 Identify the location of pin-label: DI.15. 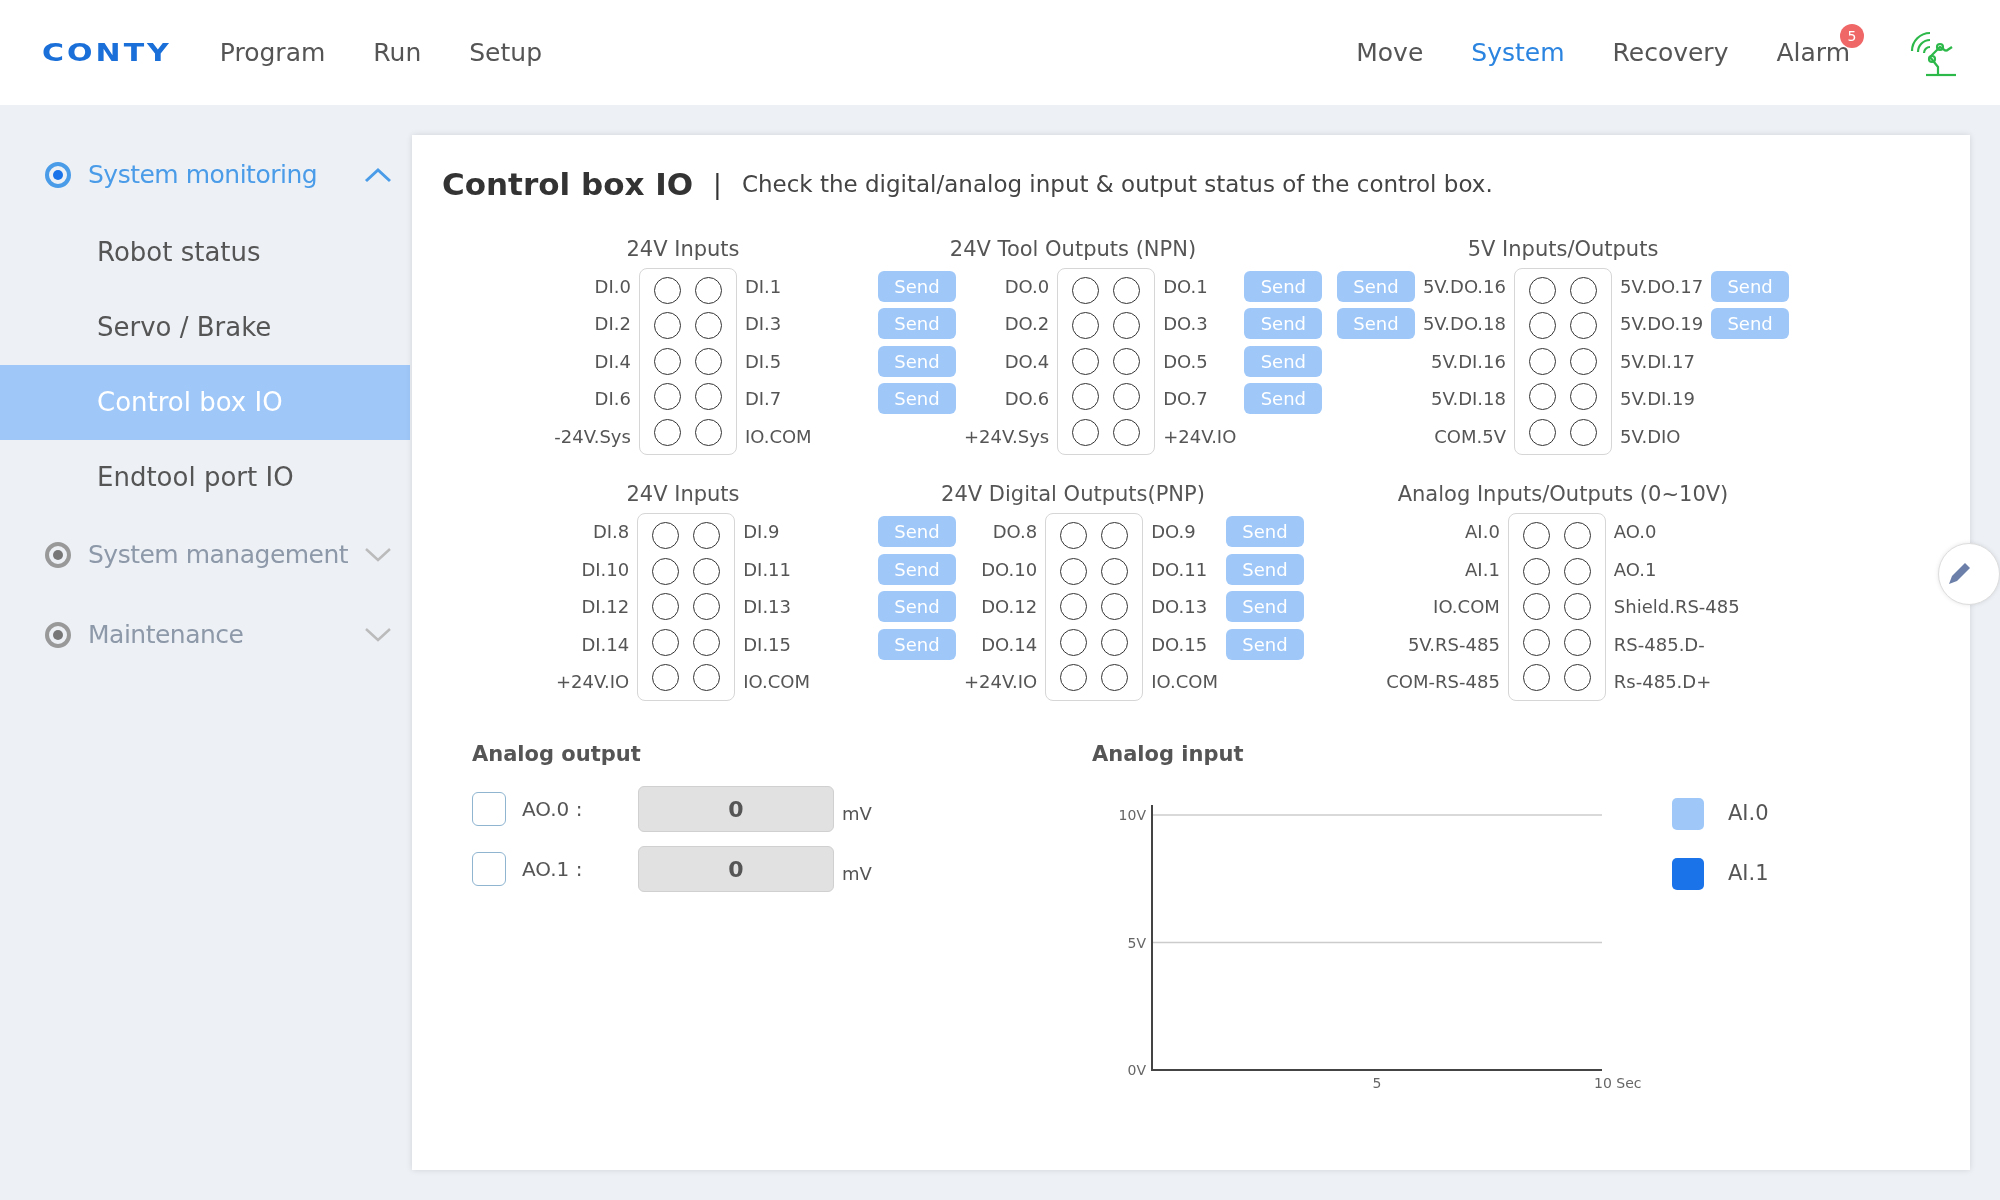
(767, 644).